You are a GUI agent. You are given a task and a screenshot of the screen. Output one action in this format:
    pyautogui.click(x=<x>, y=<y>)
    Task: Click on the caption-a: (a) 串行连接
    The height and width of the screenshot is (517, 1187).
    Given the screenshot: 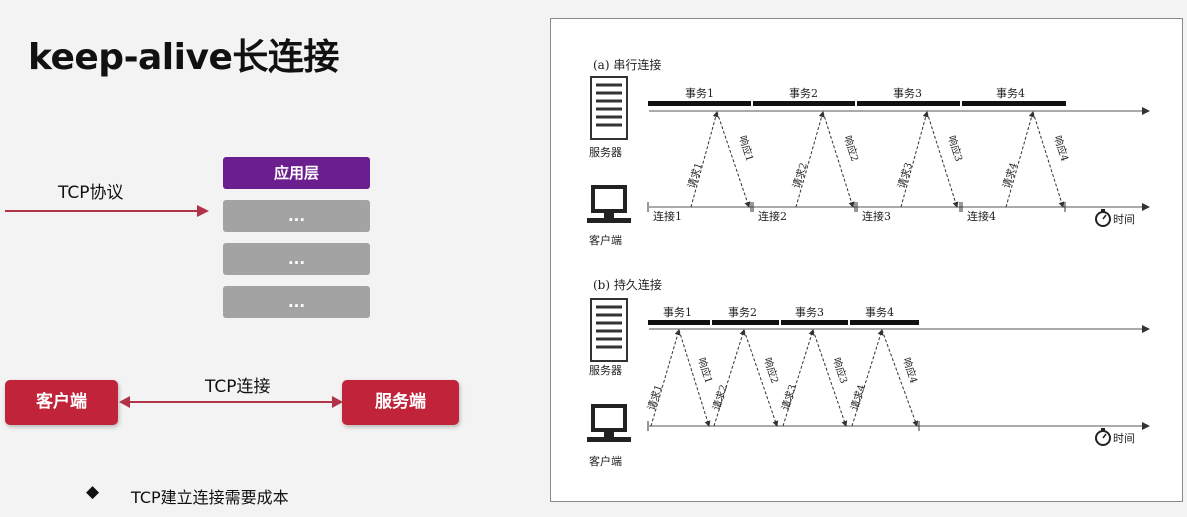 What is the action you would take?
    pyautogui.click(x=627, y=64)
    